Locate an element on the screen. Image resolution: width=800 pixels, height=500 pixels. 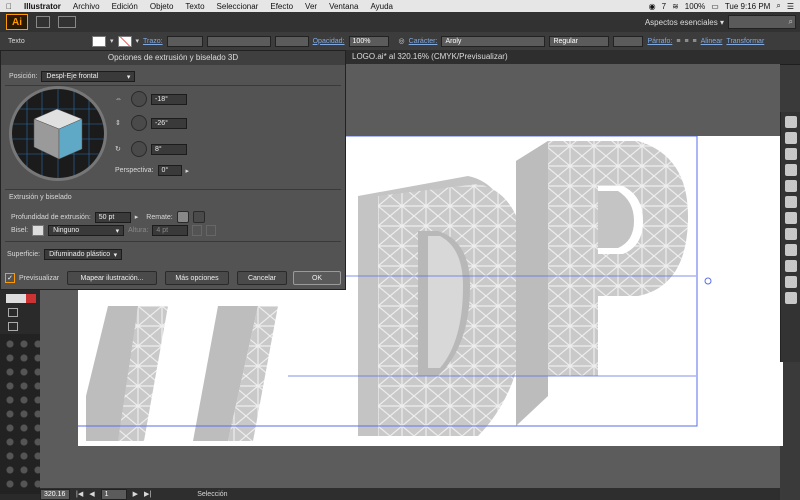
align-link: Alinear is located at coordinates (712, 41).